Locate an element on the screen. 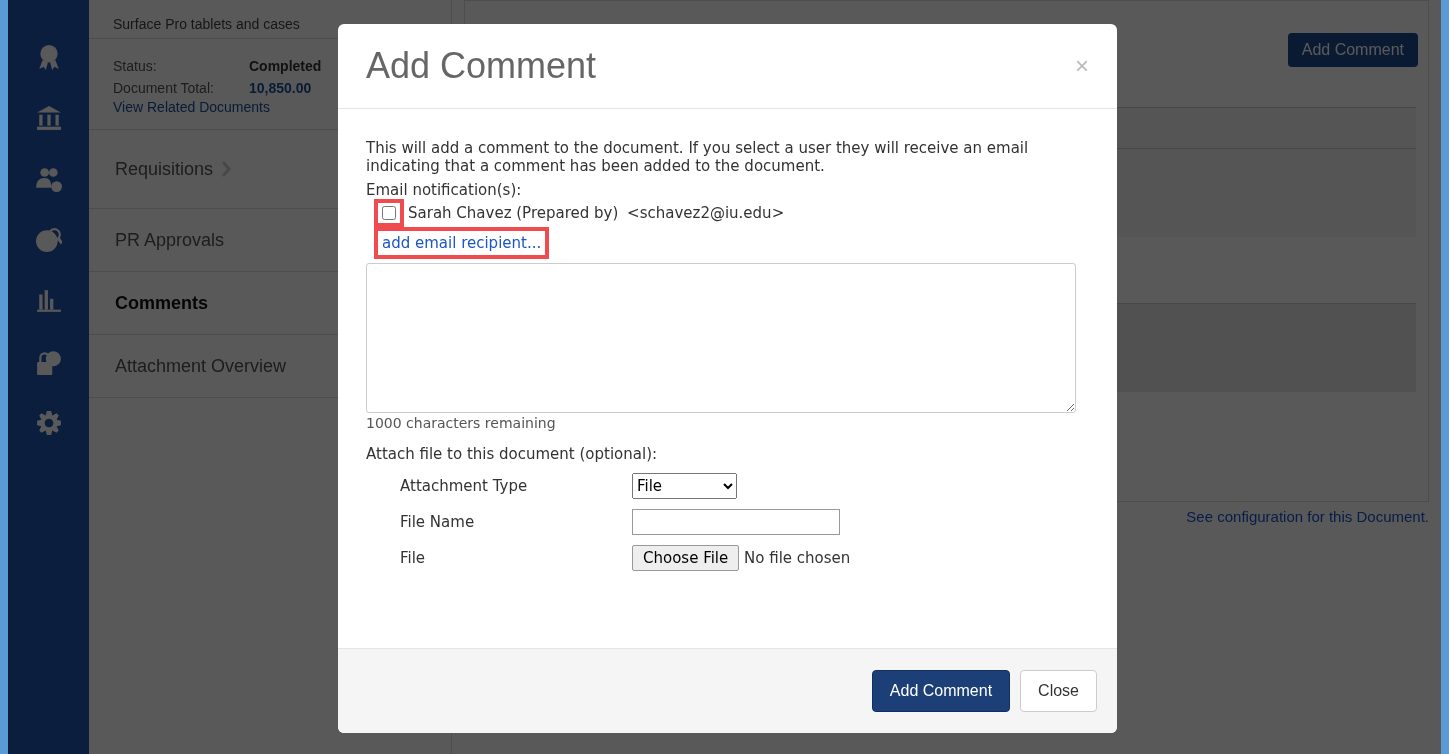 This screenshot has width=1449, height=754. attach-label: Attach file to this document (optional): is located at coordinates (512, 454).